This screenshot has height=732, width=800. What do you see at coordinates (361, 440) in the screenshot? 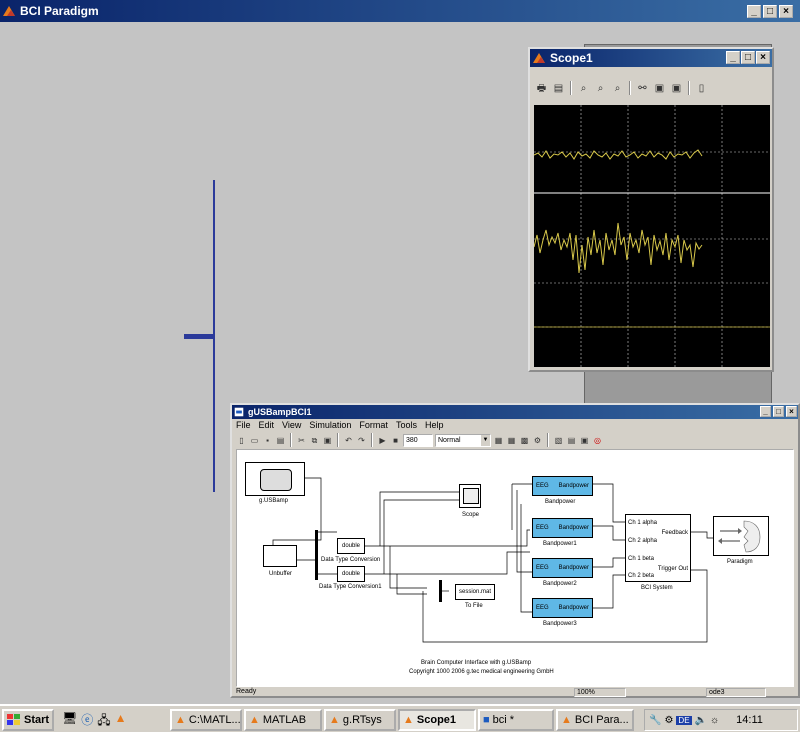
I see `redo-icon: ↷` at bounding box center [361, 440].